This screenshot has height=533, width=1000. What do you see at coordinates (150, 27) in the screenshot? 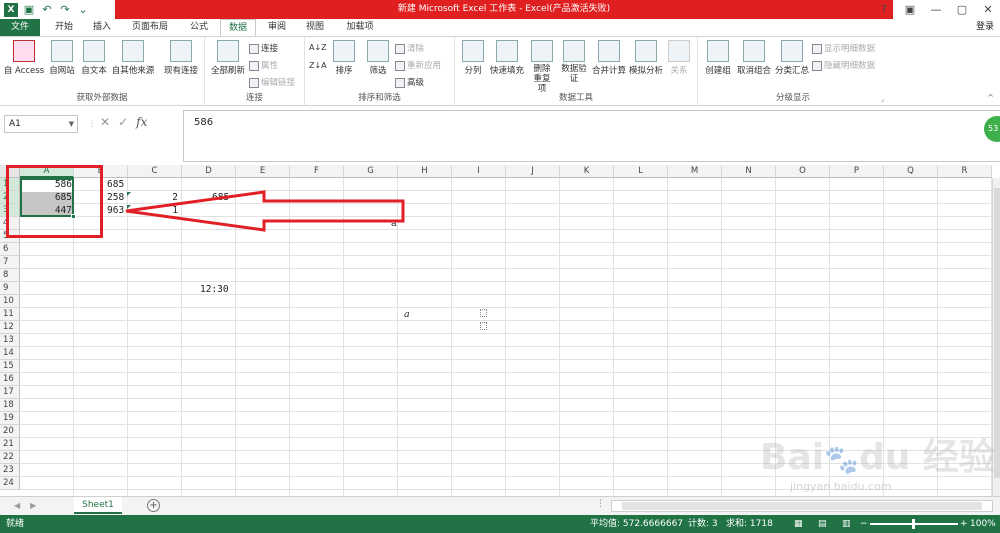
I see `tab-page-layout: 页面布局` at bounding box center [150, 27].